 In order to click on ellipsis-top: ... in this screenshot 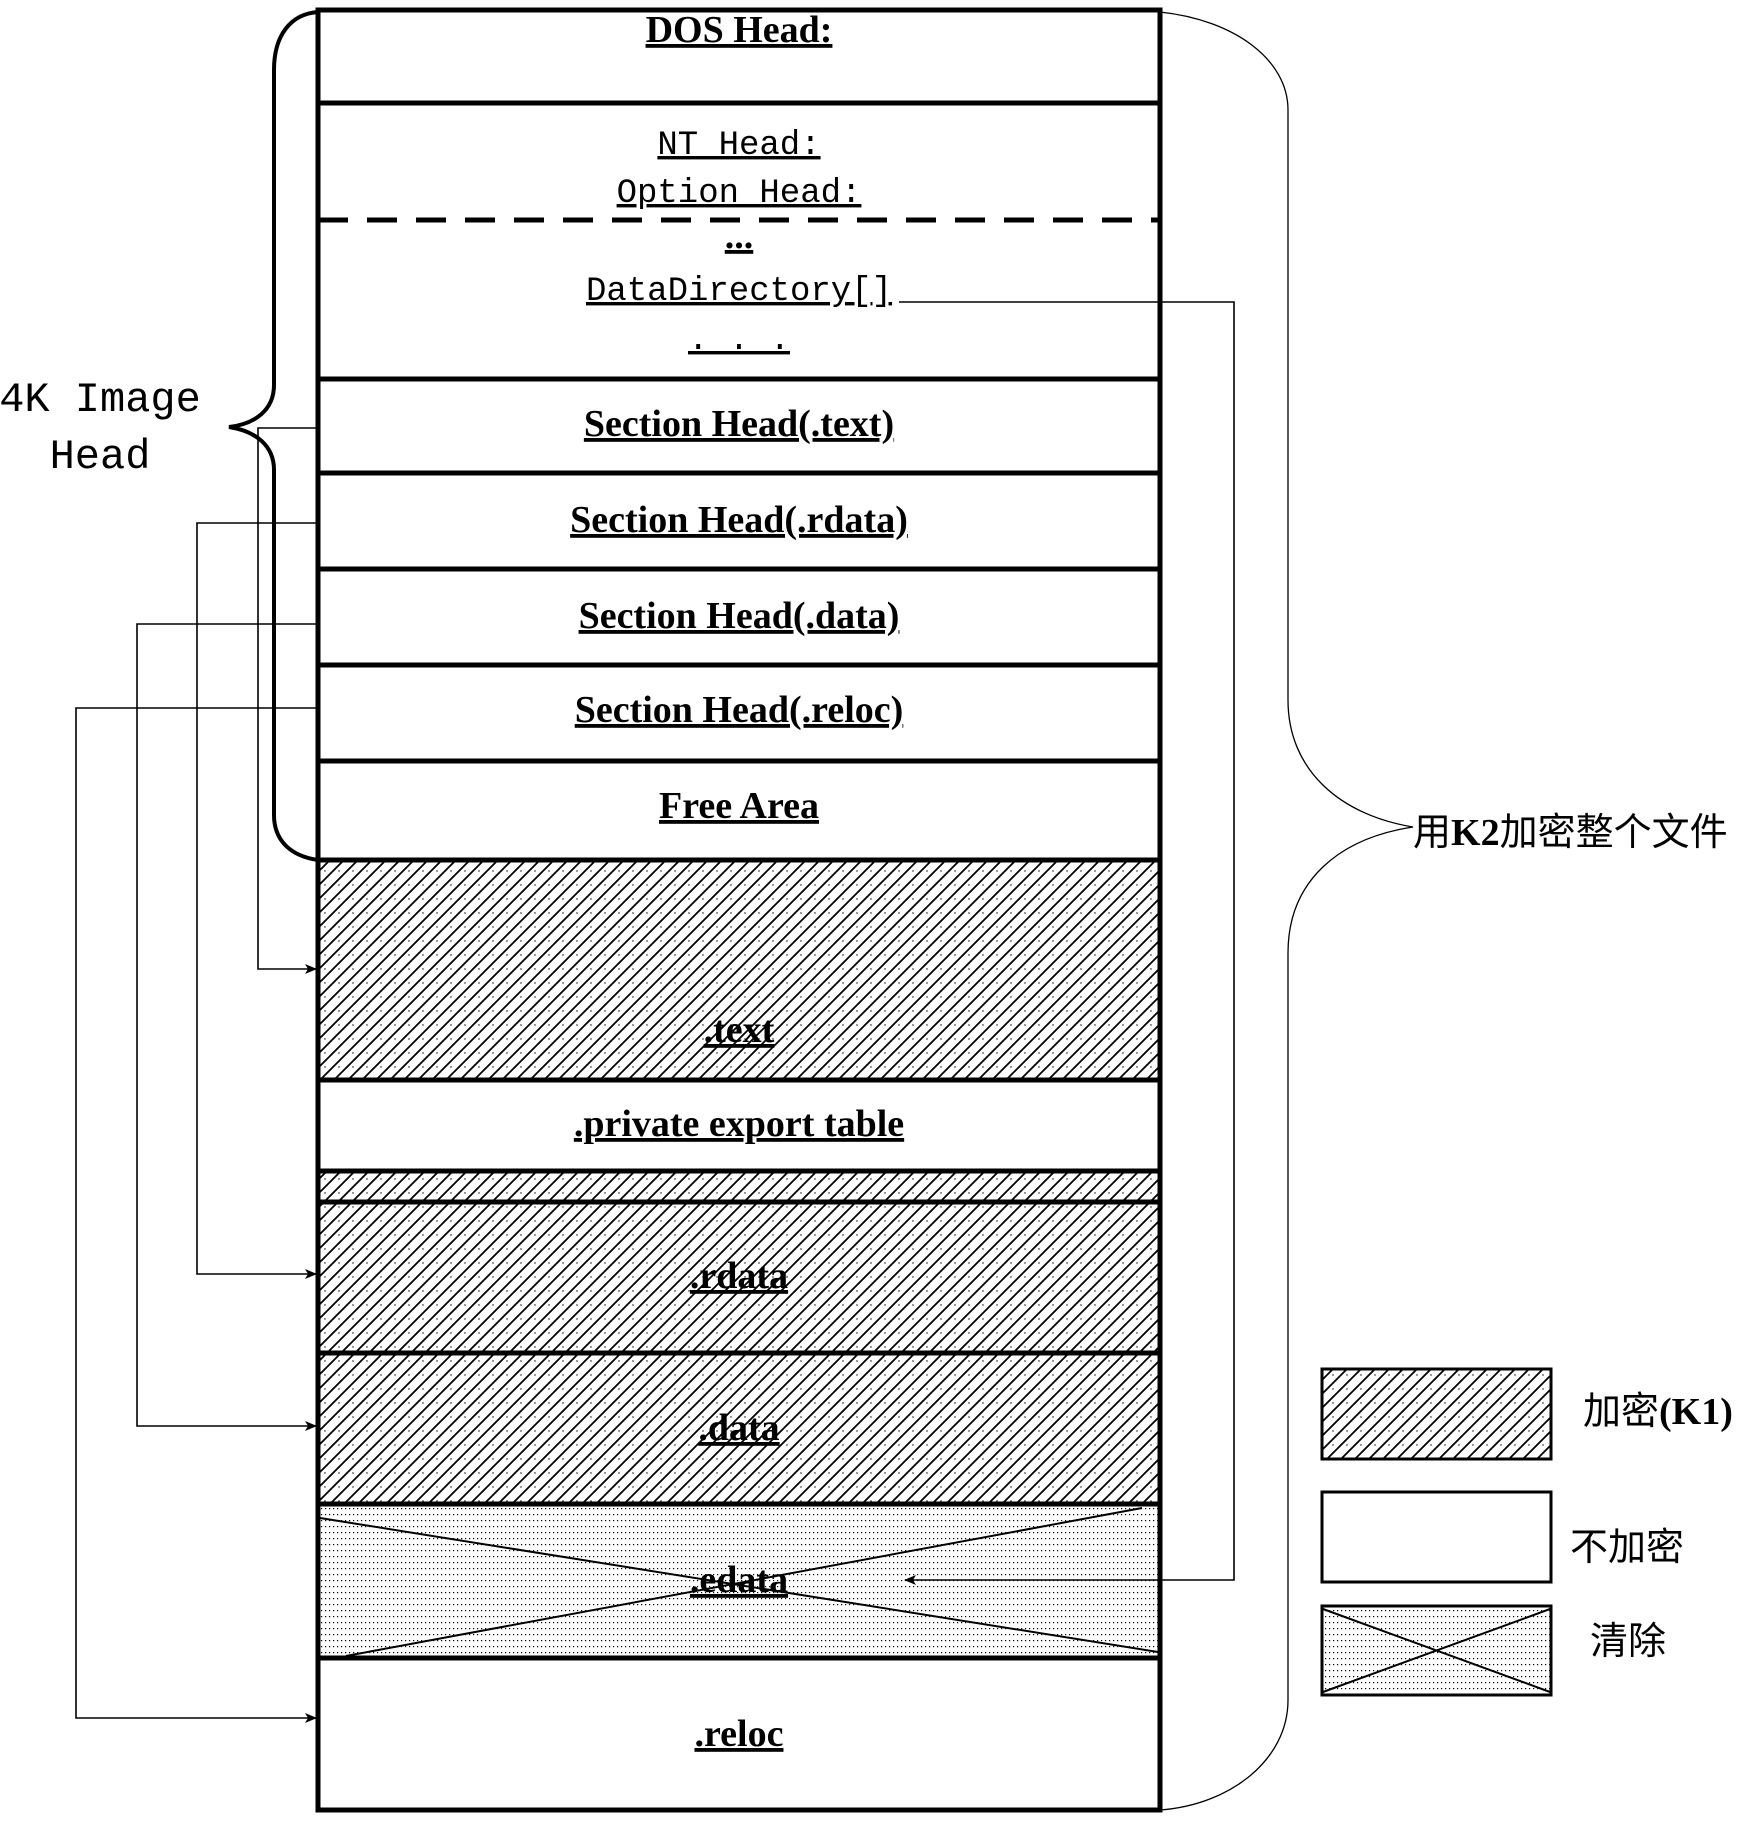, I will do `click(739, 236)`.